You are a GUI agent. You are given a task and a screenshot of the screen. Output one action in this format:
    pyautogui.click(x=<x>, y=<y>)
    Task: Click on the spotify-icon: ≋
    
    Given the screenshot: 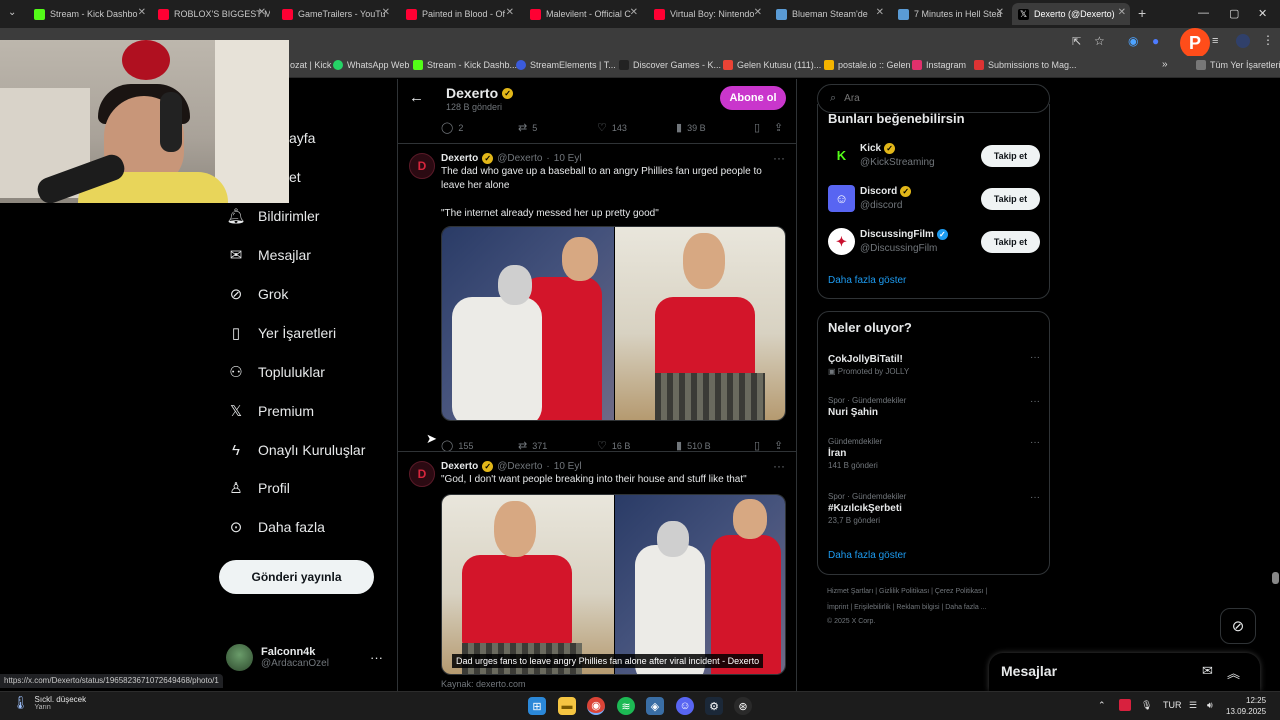 What is the action you would take?
    pyautogui.click(x=626, y=706)
    